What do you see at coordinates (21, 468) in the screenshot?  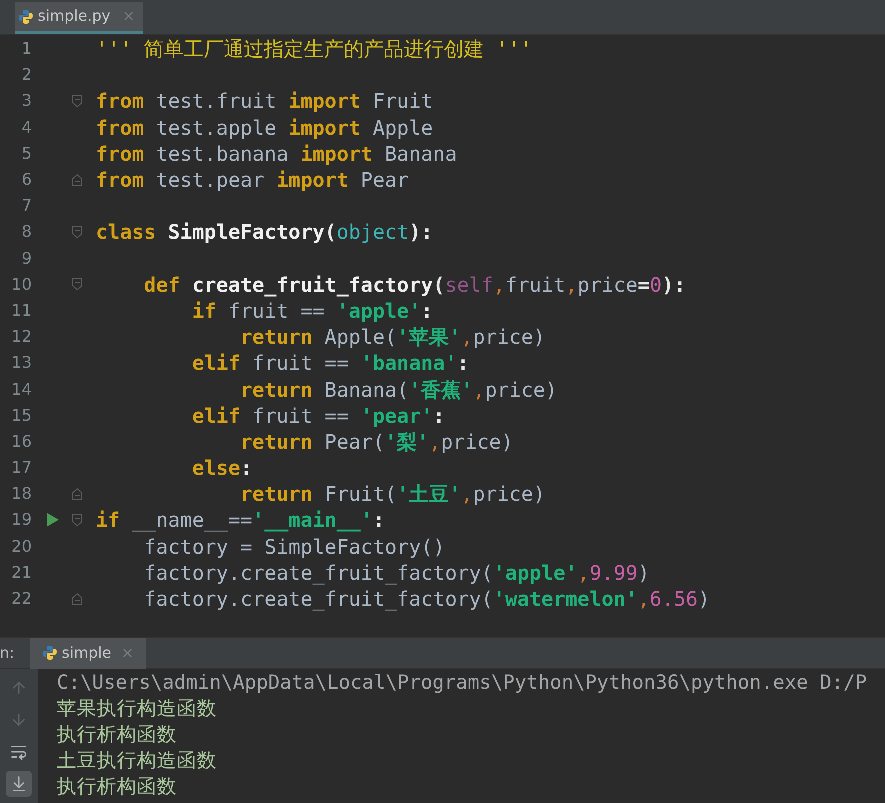 I see `line-number: 17` at bounding box center [21, 468].